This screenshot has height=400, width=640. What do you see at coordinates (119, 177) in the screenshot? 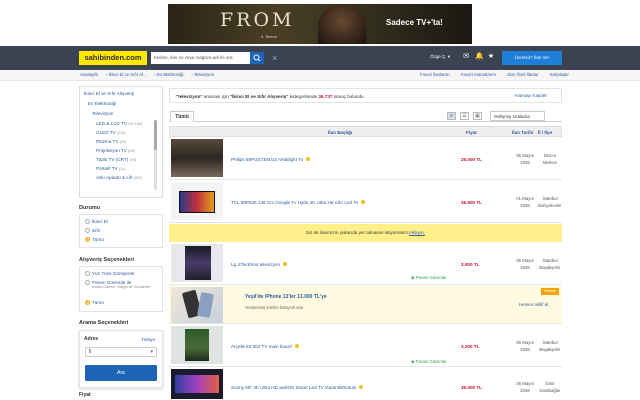
I see `category-item: Askı Aparatı & Lift (552)` at bounding box center [119, 177].